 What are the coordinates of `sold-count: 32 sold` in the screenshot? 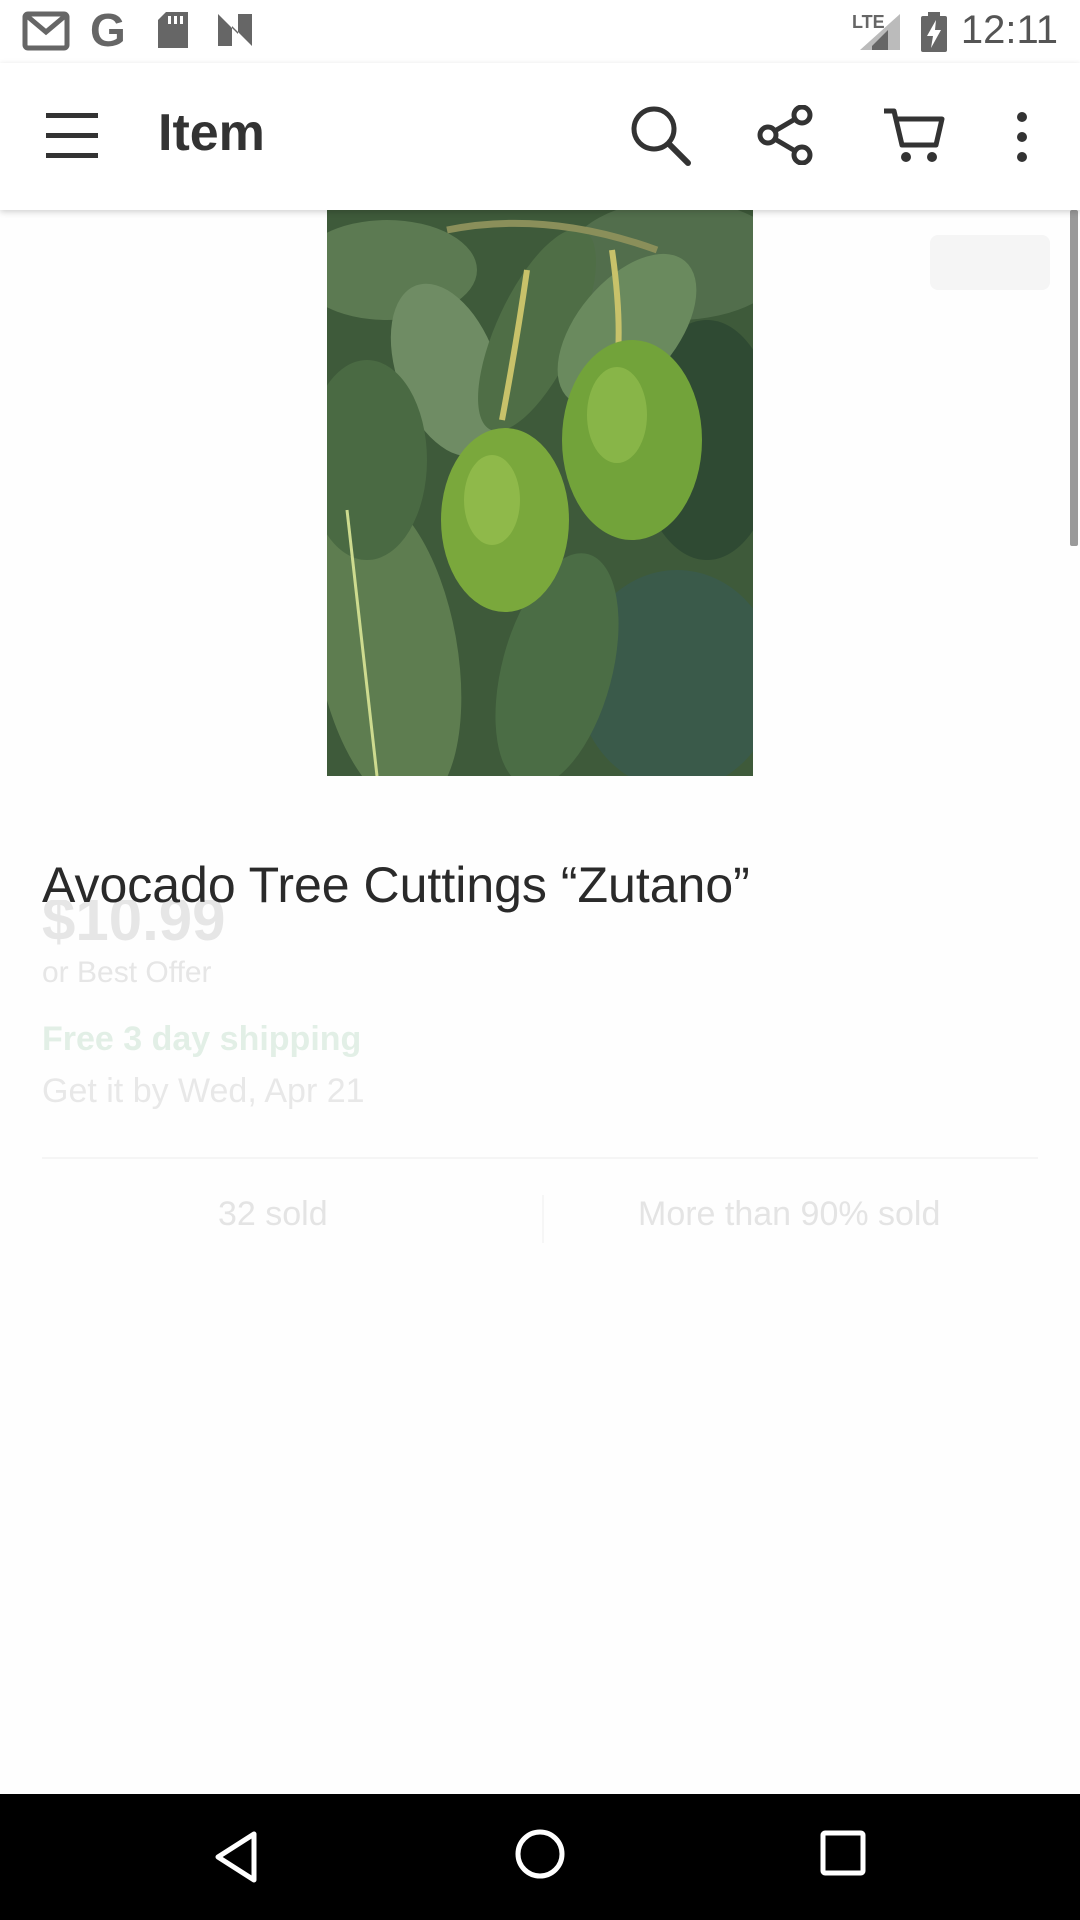 It's located at (273, 1214).